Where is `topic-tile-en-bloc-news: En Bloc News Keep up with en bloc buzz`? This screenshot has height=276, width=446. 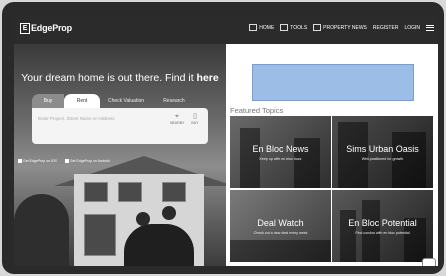
topic-tile-en-bloc-news: En Bloc News Keep up with en bloc buzz is located at coordinates (280, 152).